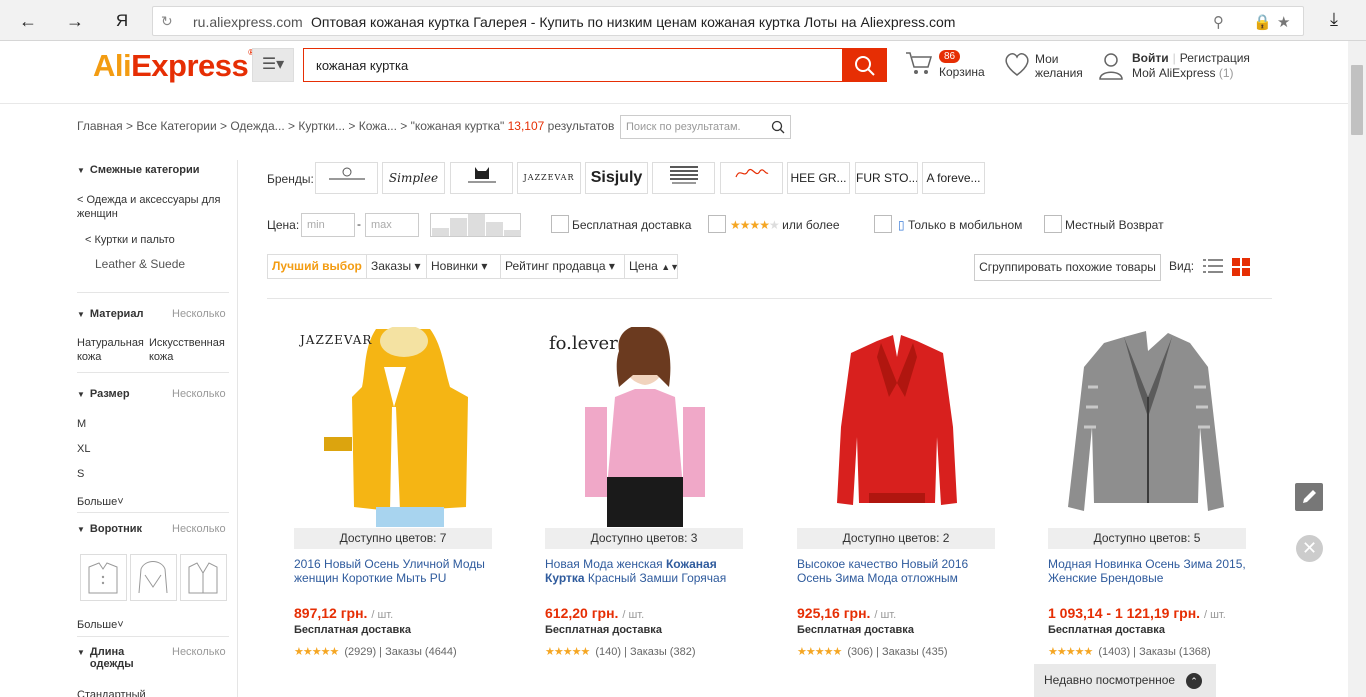 Image resolution: width=1366 pixels, height=697 pixels. I want to click on category-link: < Куртки и пальто, so click(130, 240).